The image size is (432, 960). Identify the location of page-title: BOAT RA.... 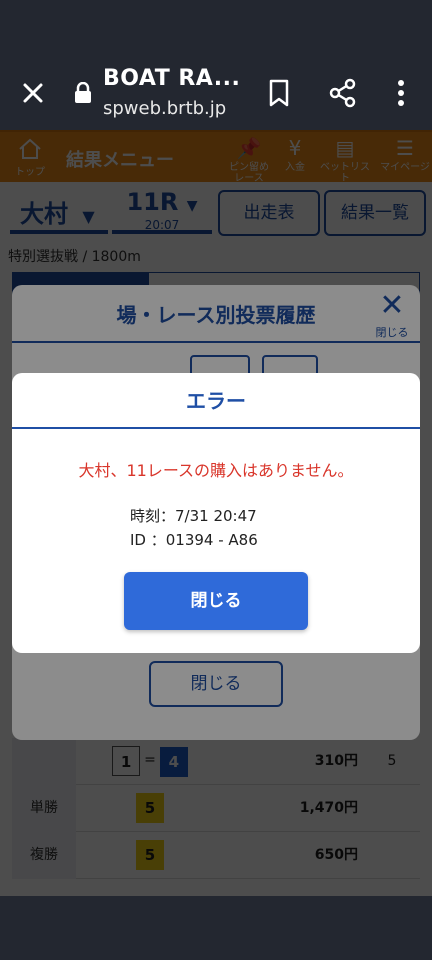
(172, 78).